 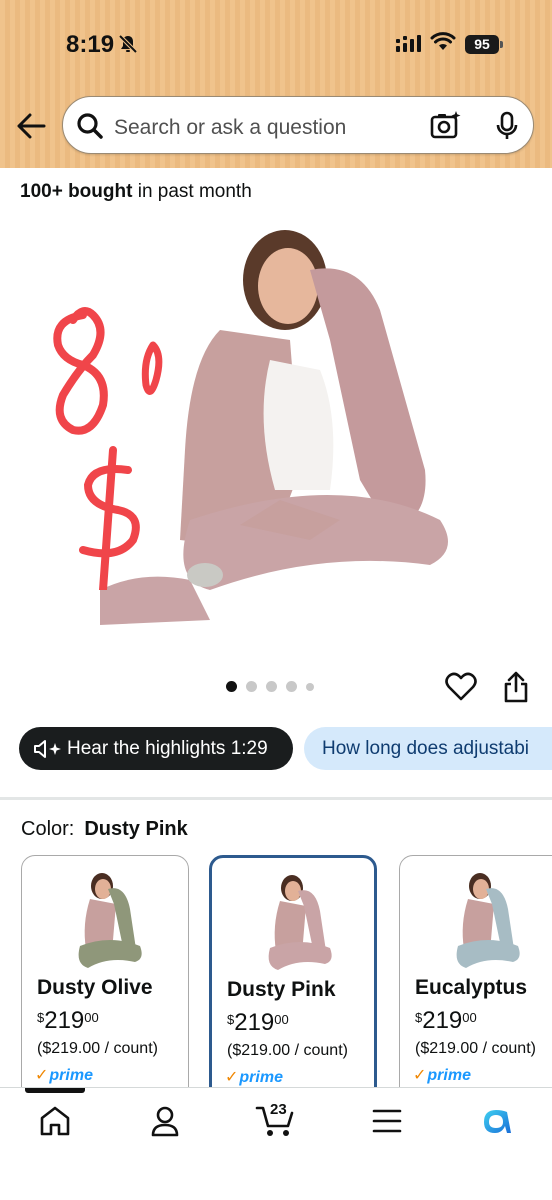 I want to click on color-option-name: Dusty Olive, so click(x=95, y=987).